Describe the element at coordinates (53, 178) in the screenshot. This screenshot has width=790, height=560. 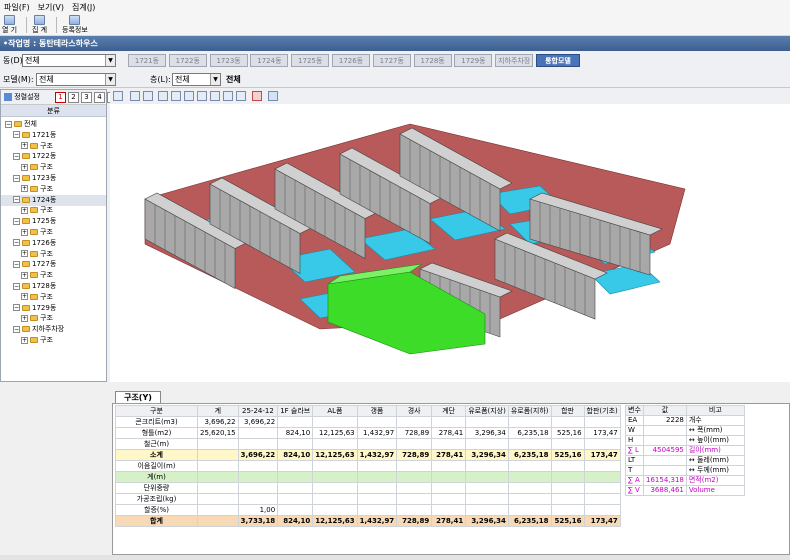
I see `tree-node: − 1723동` at that location.